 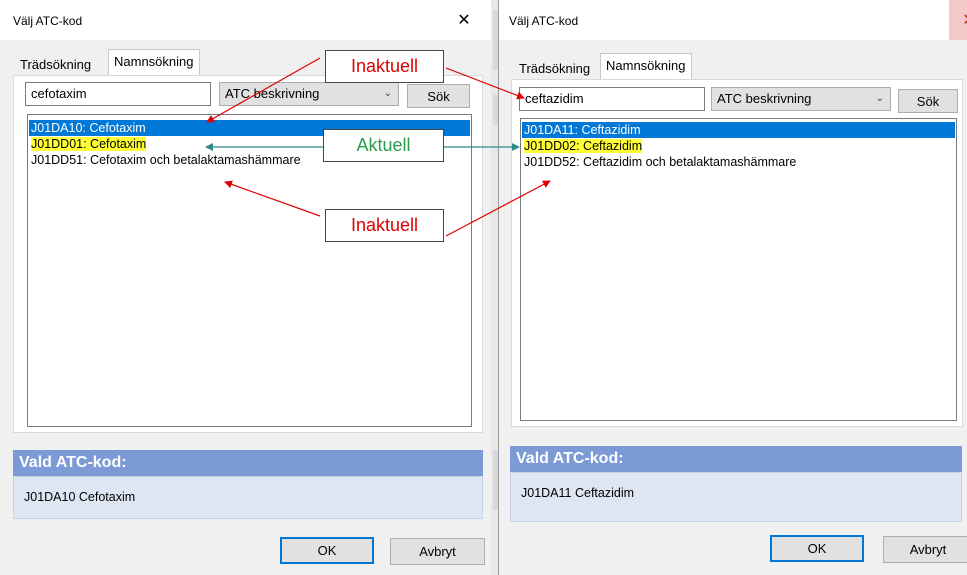 I want to click on list-item: J01DA11: Ceftazidim, so click(x=738, y=130).